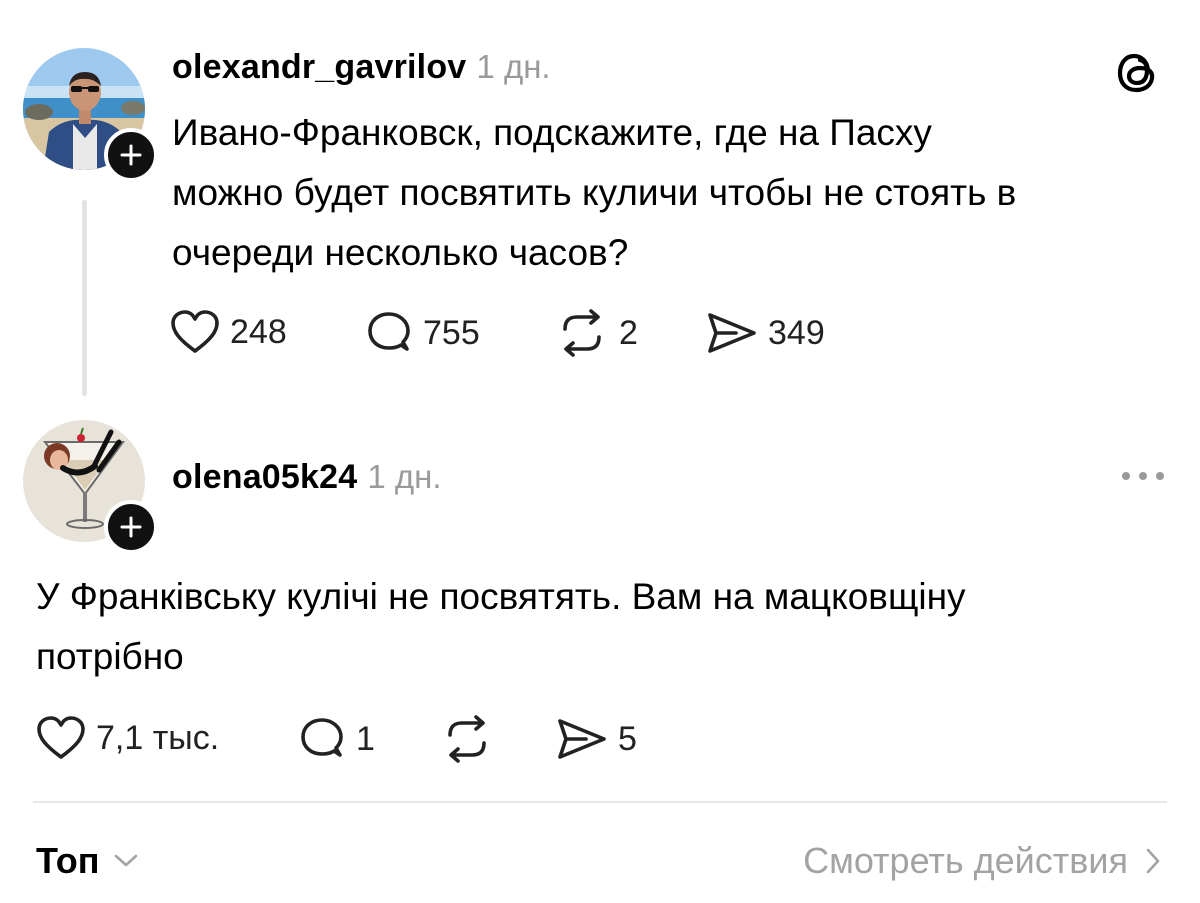 This screenshot has height=903, width=1200. I want to click on chevron-down-icon, so click(126, 860).